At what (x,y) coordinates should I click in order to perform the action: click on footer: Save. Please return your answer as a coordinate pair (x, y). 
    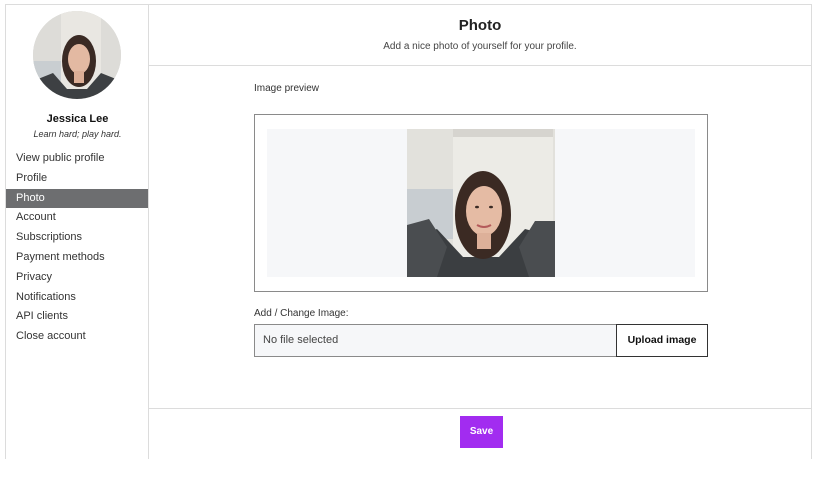
    Looking at the image, I should click on (480, 434).